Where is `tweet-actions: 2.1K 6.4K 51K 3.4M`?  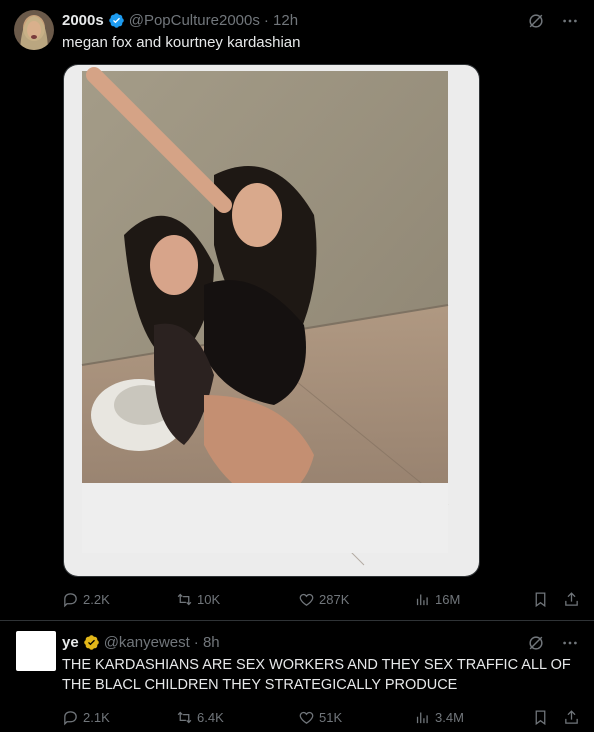
tweet-actions: 2.1K 6.4K 51K 3.4M is located at coordinates (321, 717).